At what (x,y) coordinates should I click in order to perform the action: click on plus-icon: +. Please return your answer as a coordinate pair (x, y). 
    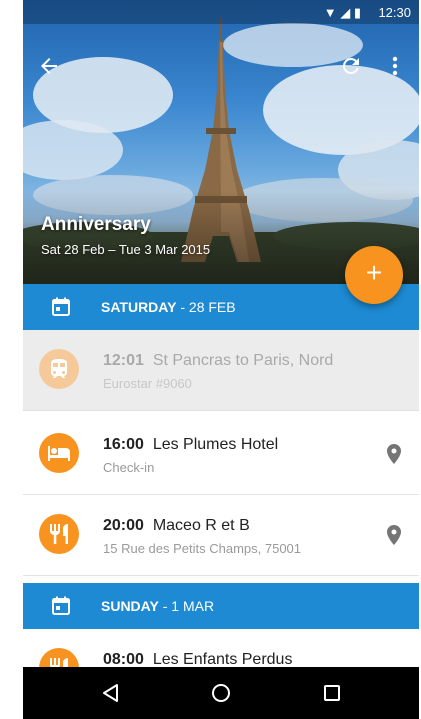
    Looking at the image, I should click on (374, 272).